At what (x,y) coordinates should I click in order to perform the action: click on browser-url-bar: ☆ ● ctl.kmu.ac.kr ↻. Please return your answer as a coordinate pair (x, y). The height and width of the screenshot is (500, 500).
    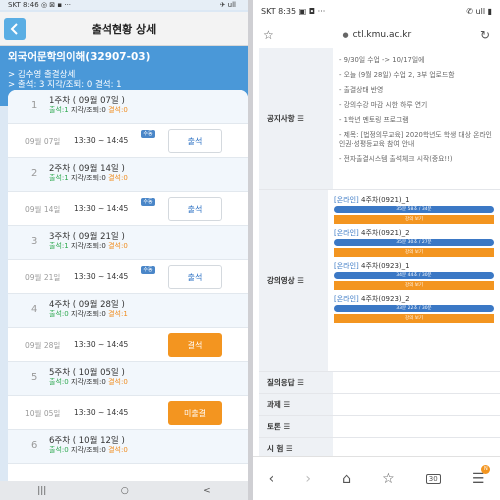
    Looking at the image, I should click on (376, 35).